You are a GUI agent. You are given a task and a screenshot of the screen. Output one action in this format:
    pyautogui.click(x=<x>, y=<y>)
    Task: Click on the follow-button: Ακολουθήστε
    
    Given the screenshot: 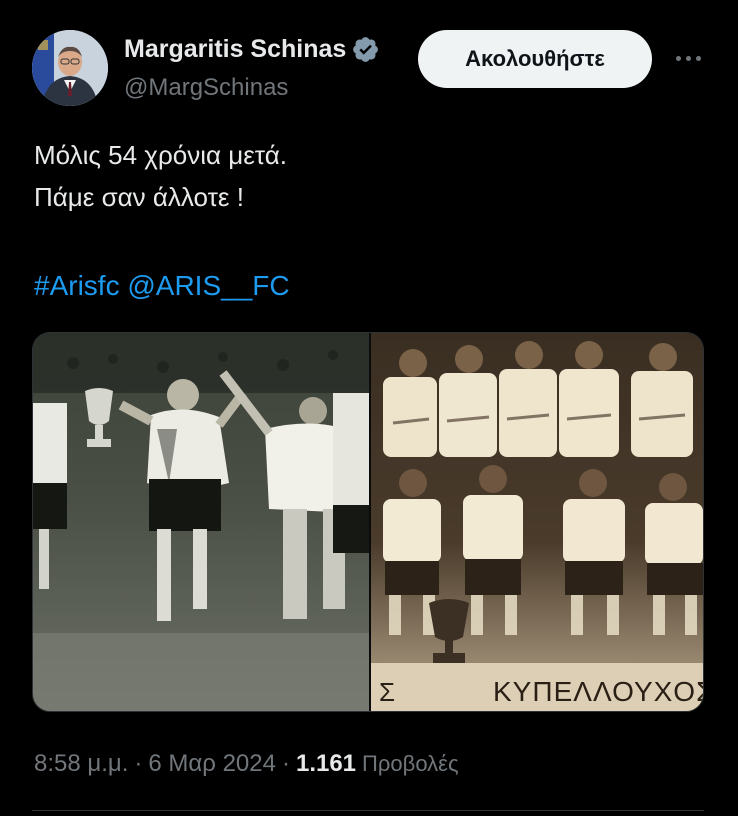 What is the action you would take?
    pyautogui.click(x=535, y=59)
    